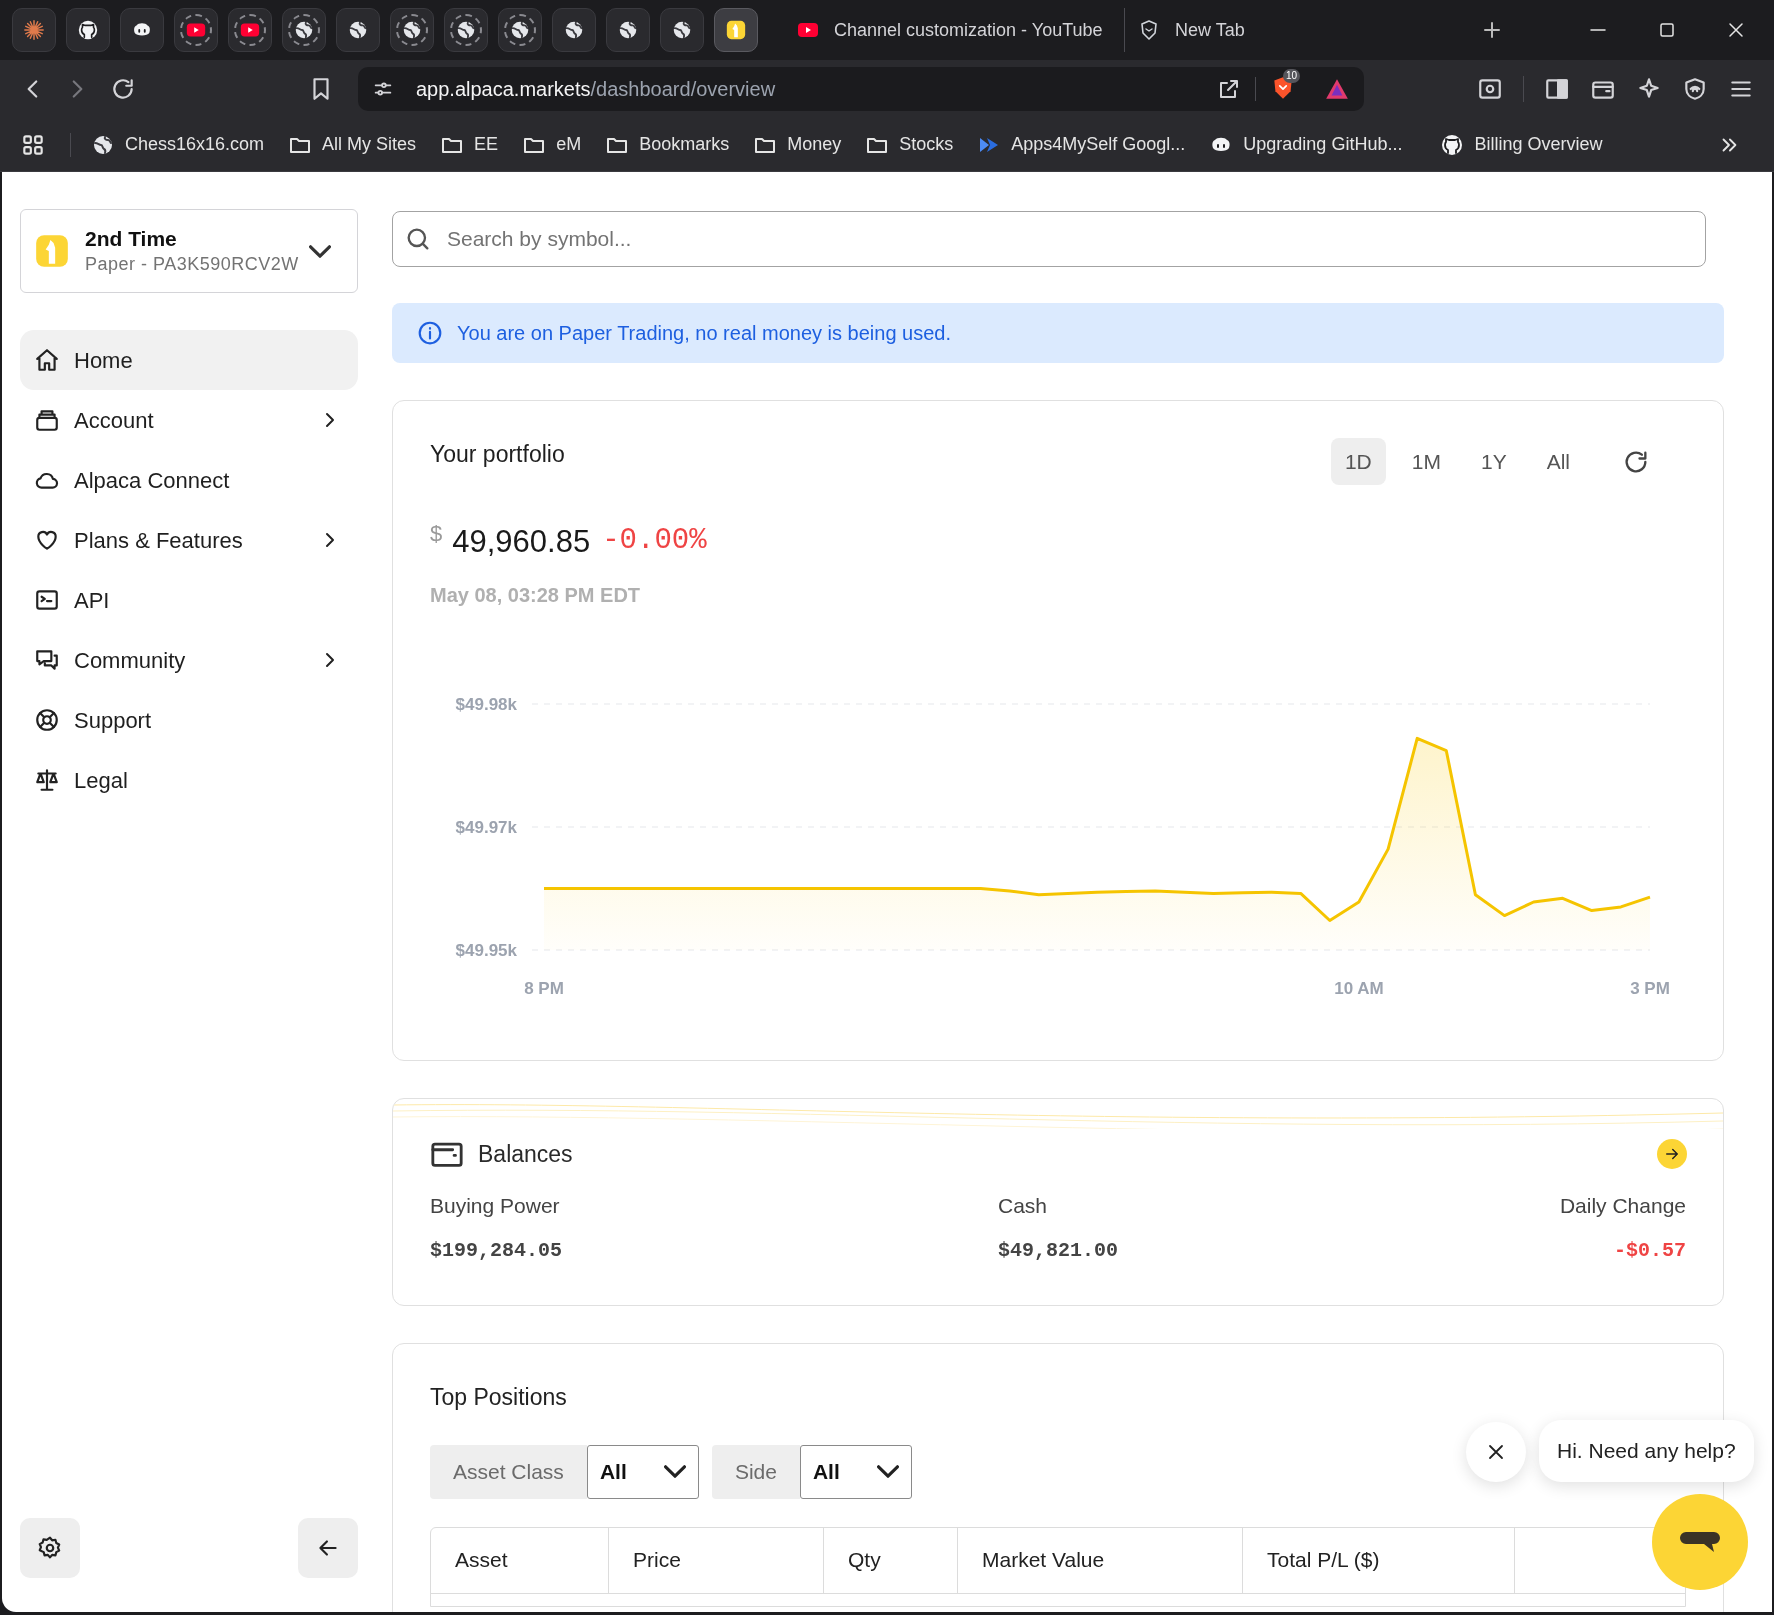  Describe the element at coordinates (861, 89) in the screenshot. I see `address-bar: app.alpaca.markets/dashboard/overview 10` at that location.